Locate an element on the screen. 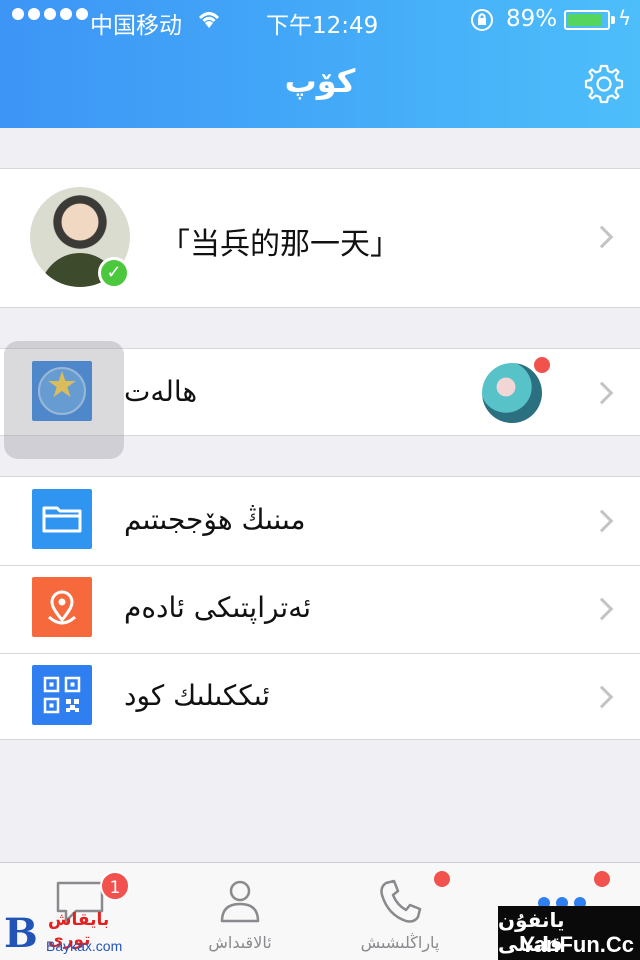 Image resolution: width=640 pixels, height=960 pixels. carrier-name: 中国移动 is located at coordinates (136, 26).